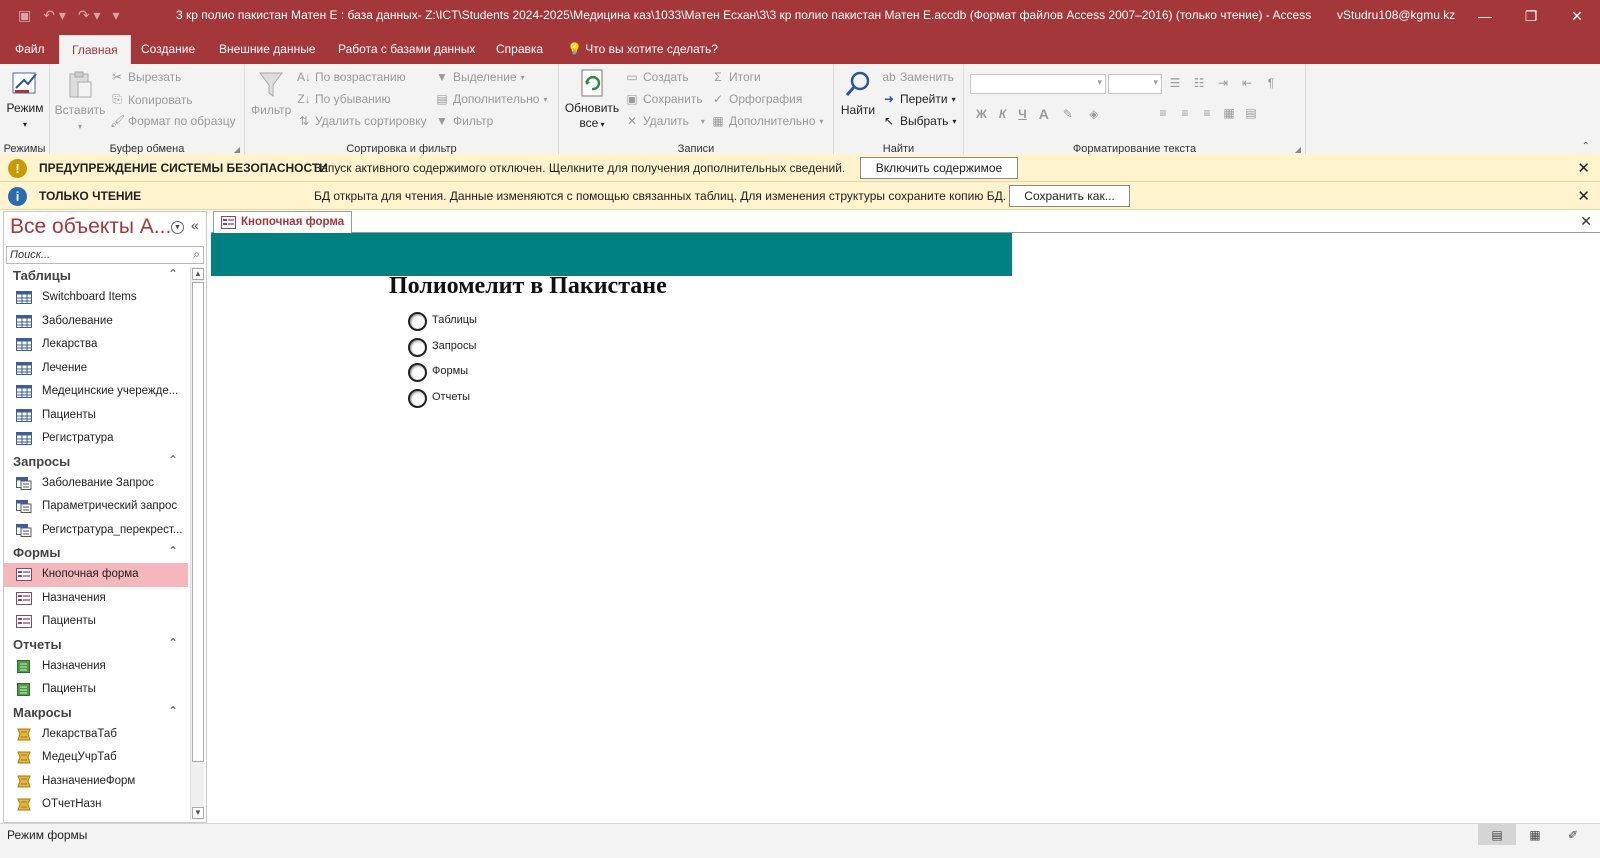  Describe the element at coordinates (96, 782) in the screenshot. I see `nav-item-macro: НазначениеФорм` at that location.